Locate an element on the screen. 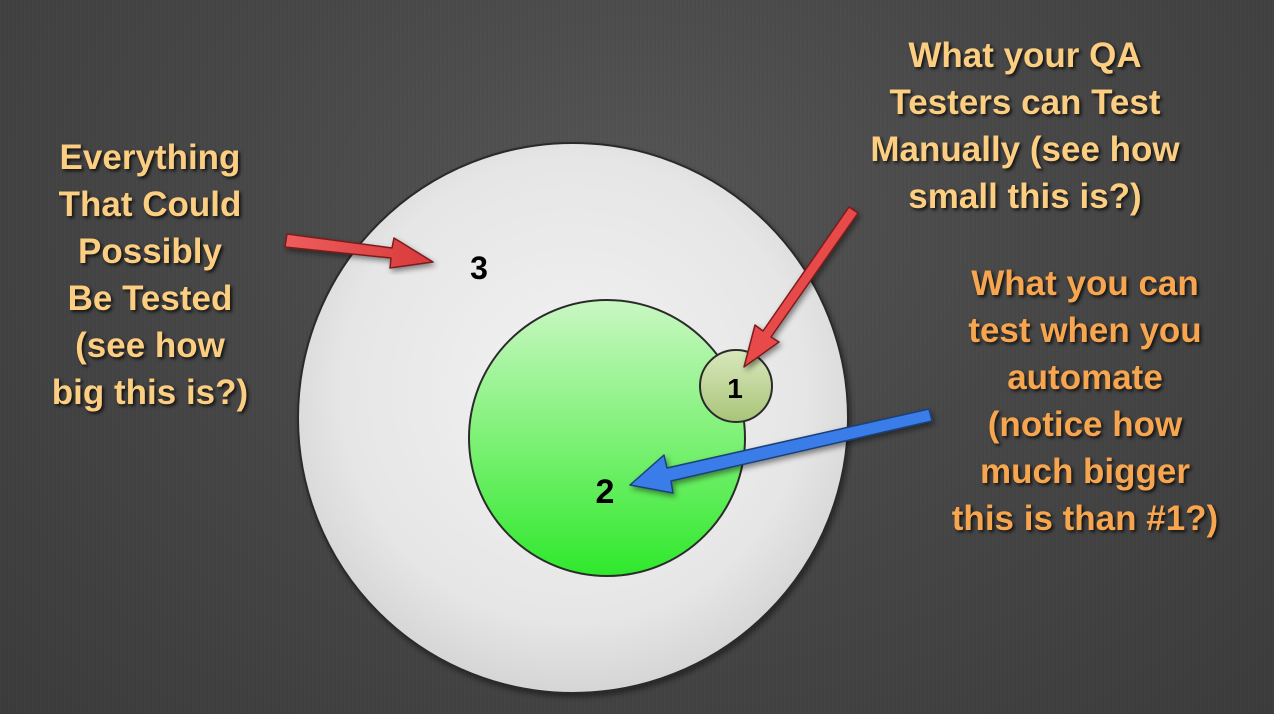 This screenshot has width=1274, height=714. callout-automate-line: (notice how is located at coordinates (1085, 424).